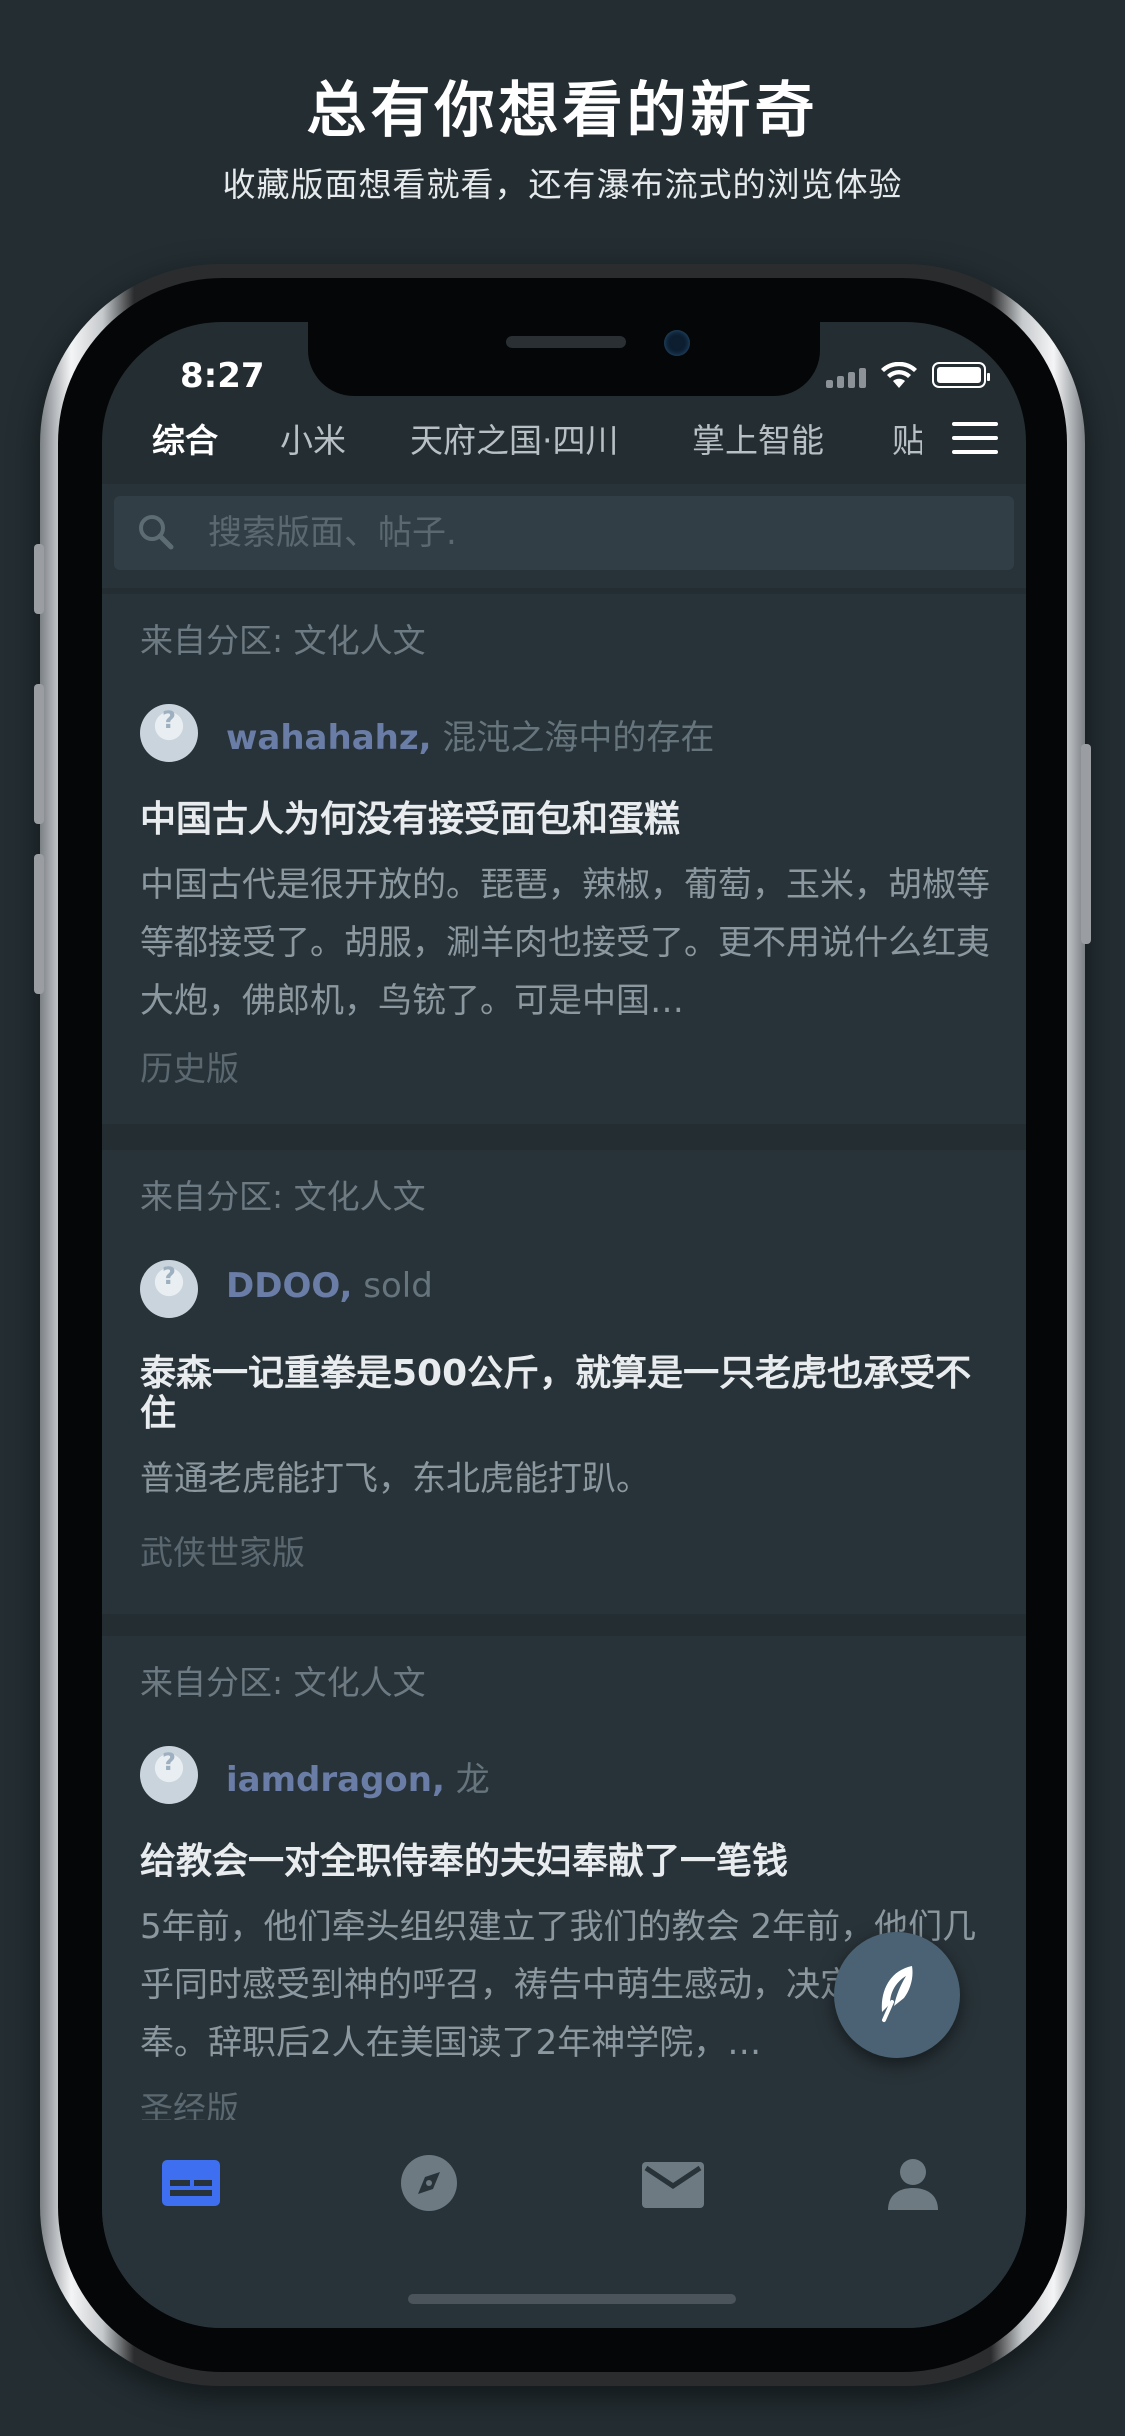 This screenshot has height=2436, width=1125. What do you see at coordinates (598, 533) in the screenshot?
I see `search-input` at bounding box center [598, 533].